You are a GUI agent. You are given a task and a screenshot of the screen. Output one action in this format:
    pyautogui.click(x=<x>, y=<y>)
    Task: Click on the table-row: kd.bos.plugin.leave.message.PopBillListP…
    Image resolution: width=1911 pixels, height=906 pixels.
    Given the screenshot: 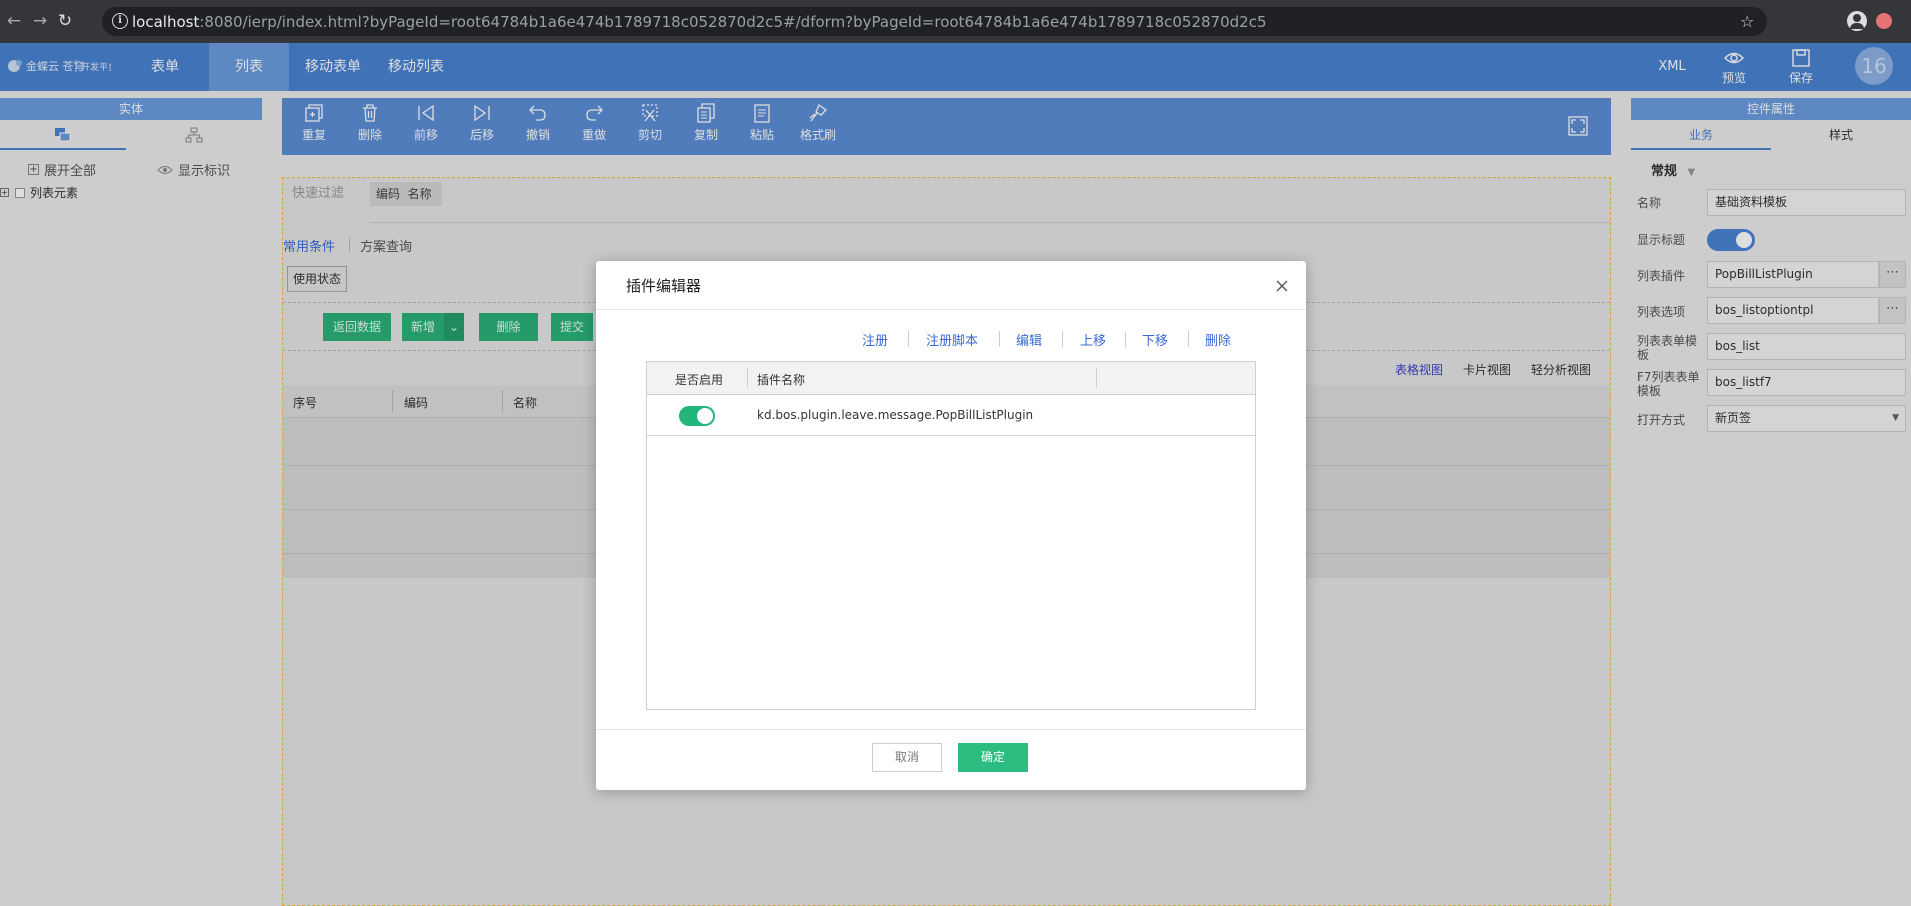 What is the action you would take?
    pyautogui.click(x=951, y=416)
    